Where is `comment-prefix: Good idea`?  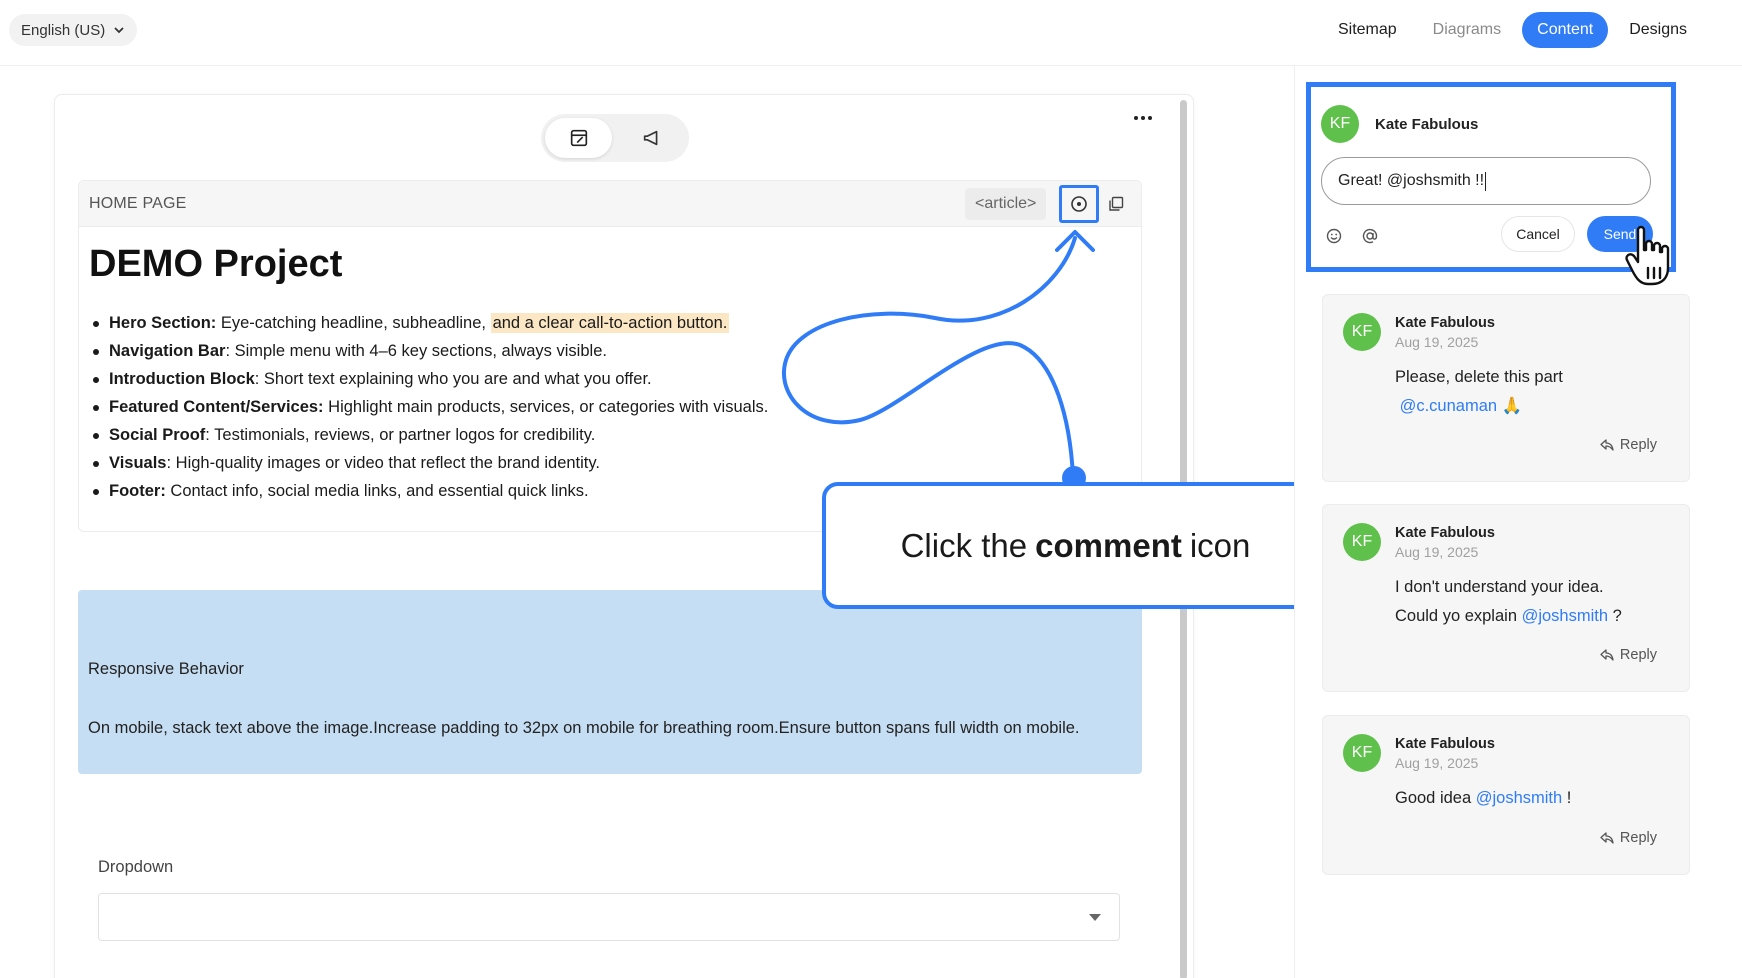
comment-prefix: Good idea is located at coordinates (1435, 798).